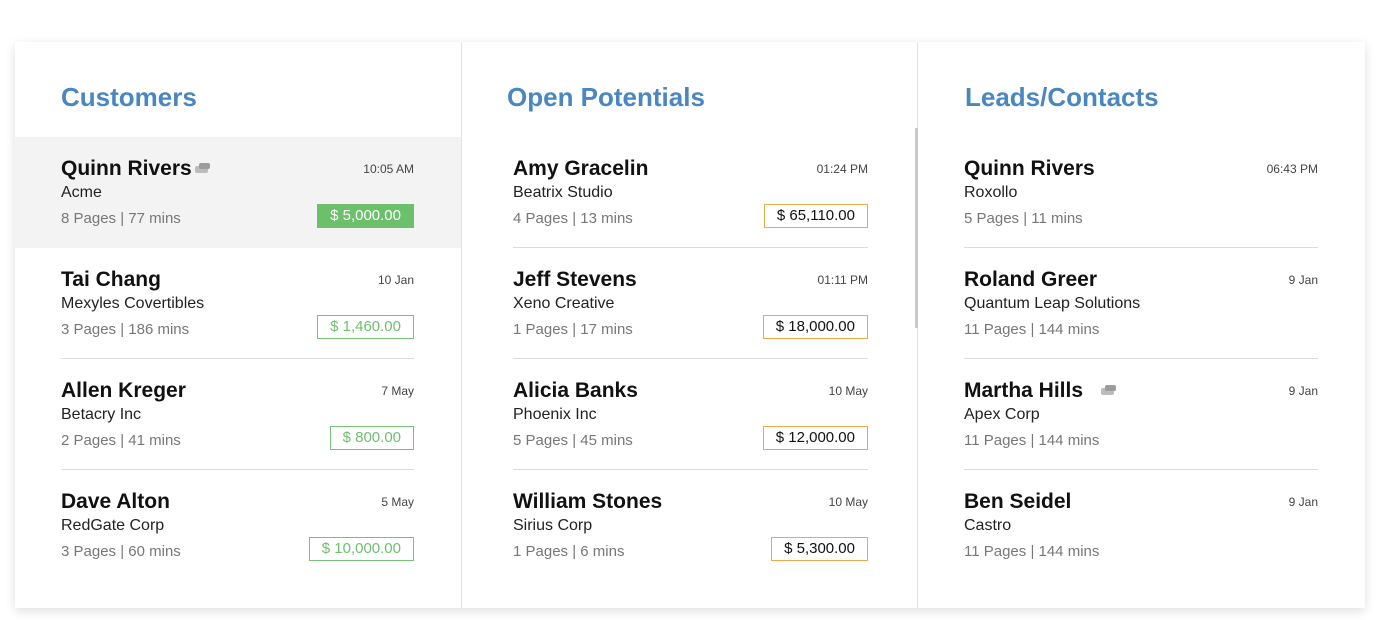 The width and height of the screenshot is (1386, 620). Describe the element at coordinates (121, 218) in the screenshot. I see `pages-duration: 8 Pages | 77 mins` at that location.